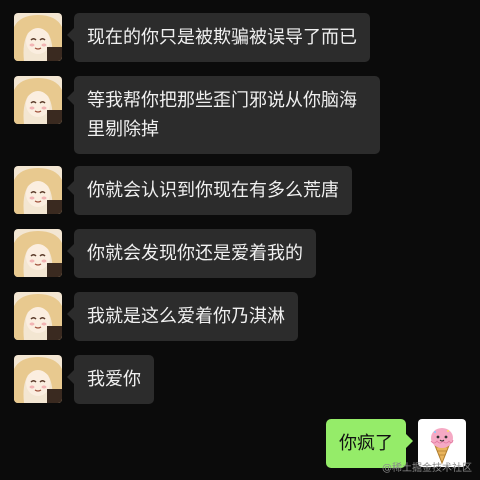 Image resolution: width=480 pixels, height=480 pixels. I want to click on message-row: 现在的你只是被欺骗被误导了而已, so click(240, 37).